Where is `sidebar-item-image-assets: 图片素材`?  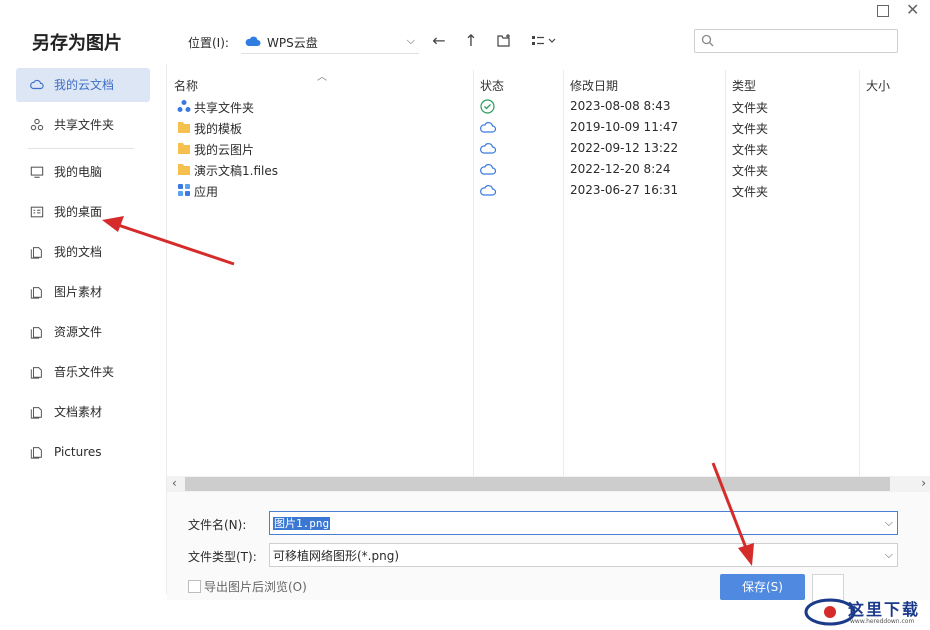
sidebar-item-image-assets: 图片素材 is located at coordinates (83, 292).